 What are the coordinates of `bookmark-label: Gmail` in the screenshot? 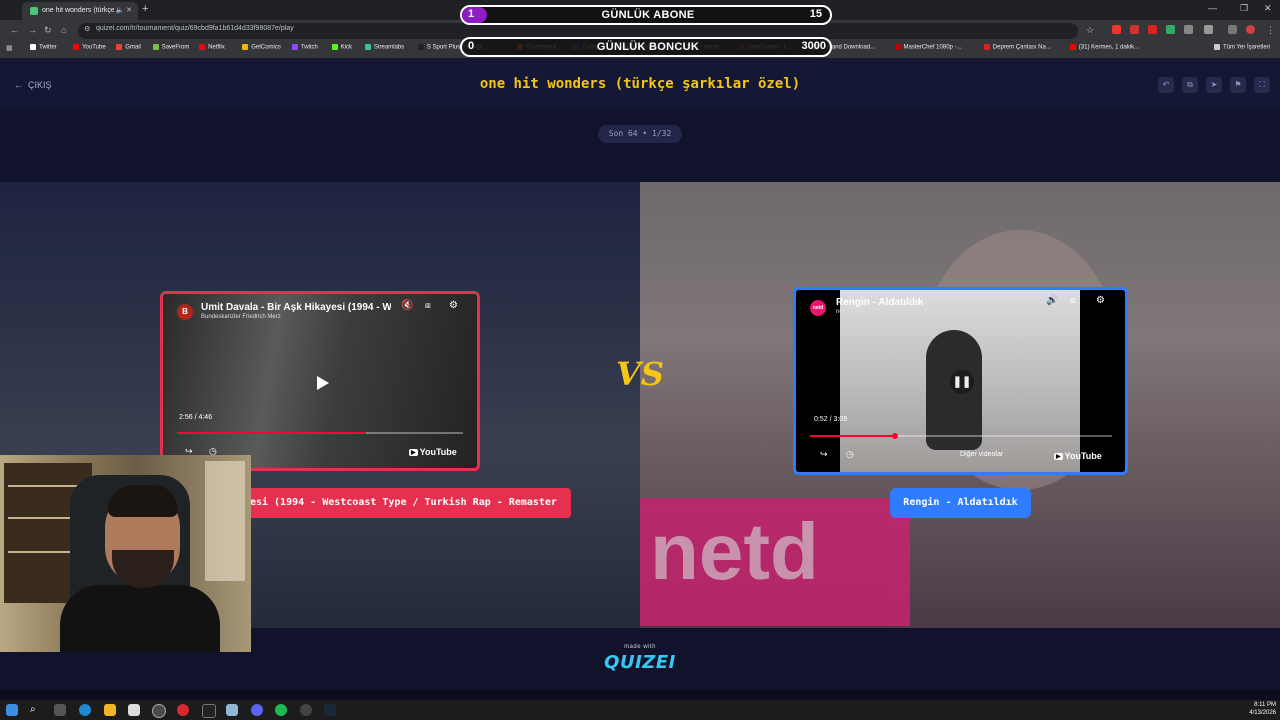 It's located at (133, 47).